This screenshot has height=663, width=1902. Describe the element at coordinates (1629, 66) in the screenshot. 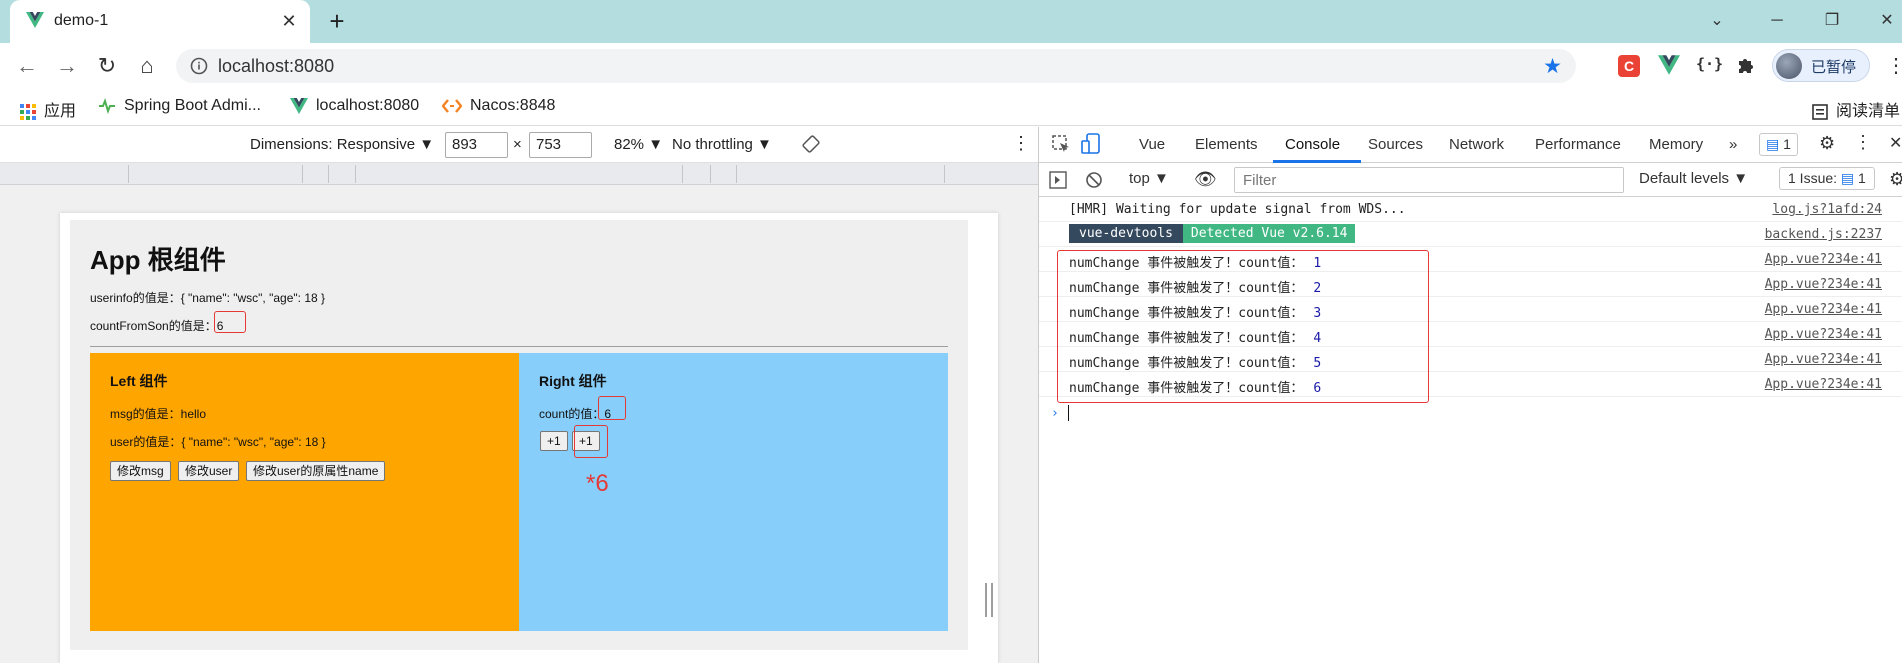

I see `extension-c-icon: C` at that location.